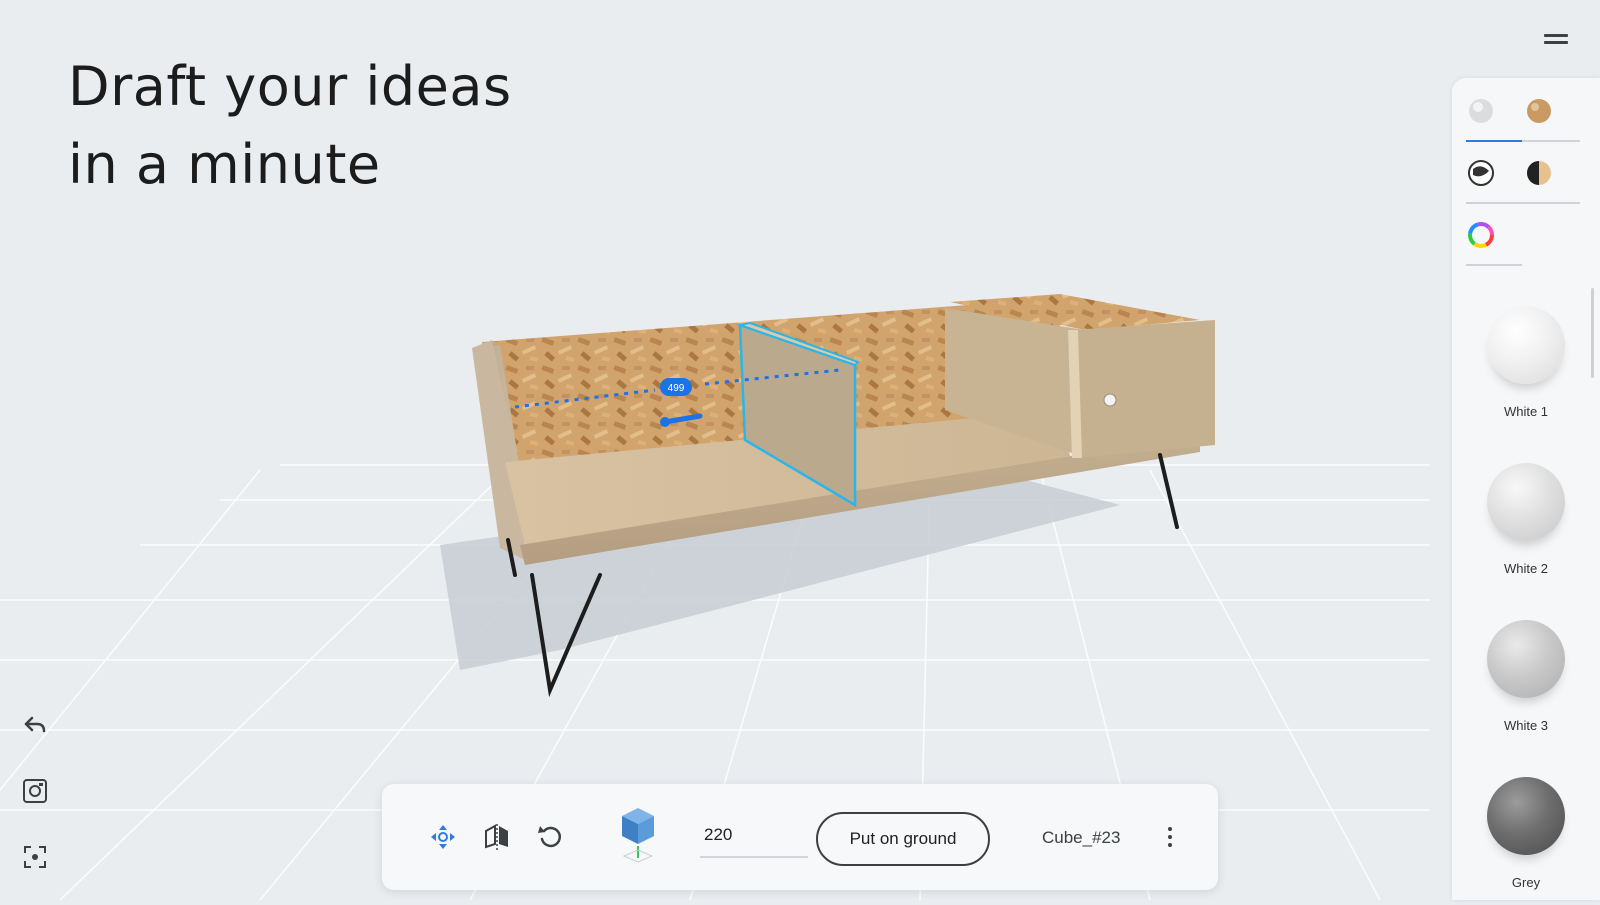 This screenshot has height=905, width=1600. What do you see at coordinates (35, 725) in the screenshot?
I see `undo-icon` at bounding box center [35, 725].